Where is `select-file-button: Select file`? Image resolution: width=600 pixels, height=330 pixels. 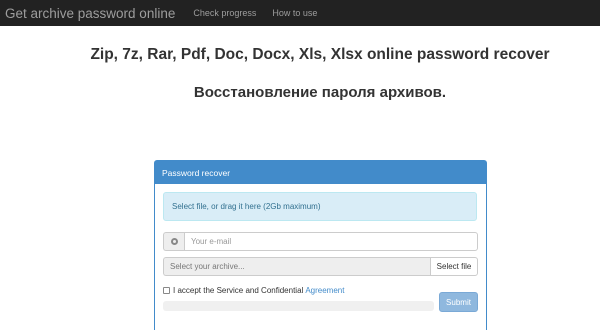 select-file-button: Select file is located at coordinates (454, 266).